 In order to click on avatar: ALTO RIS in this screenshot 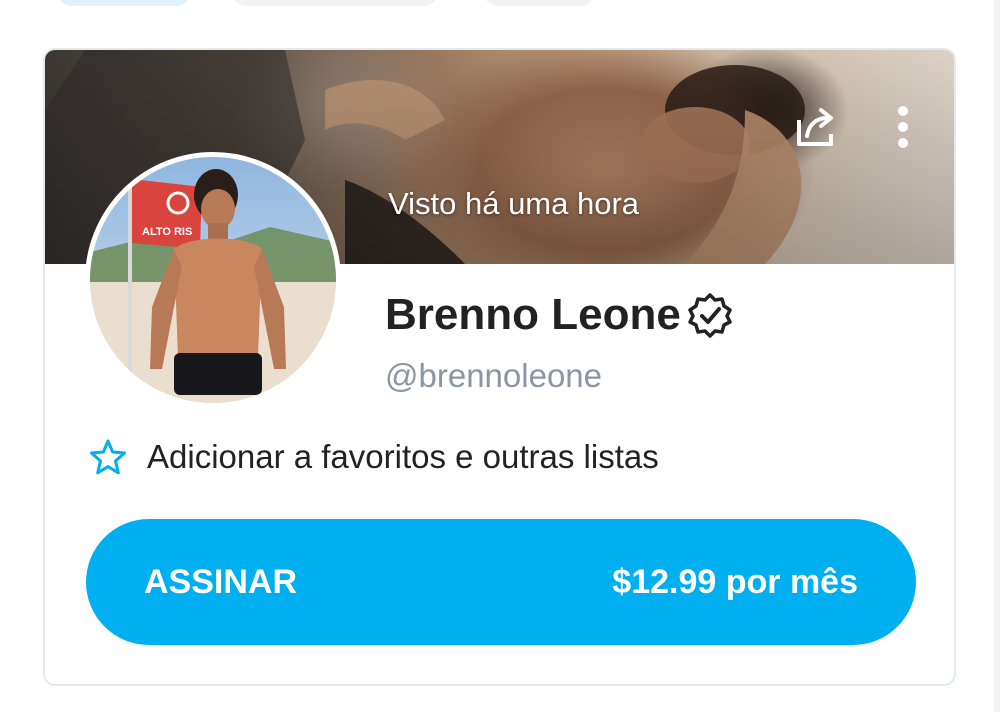, I will do `click(213, 280)`.